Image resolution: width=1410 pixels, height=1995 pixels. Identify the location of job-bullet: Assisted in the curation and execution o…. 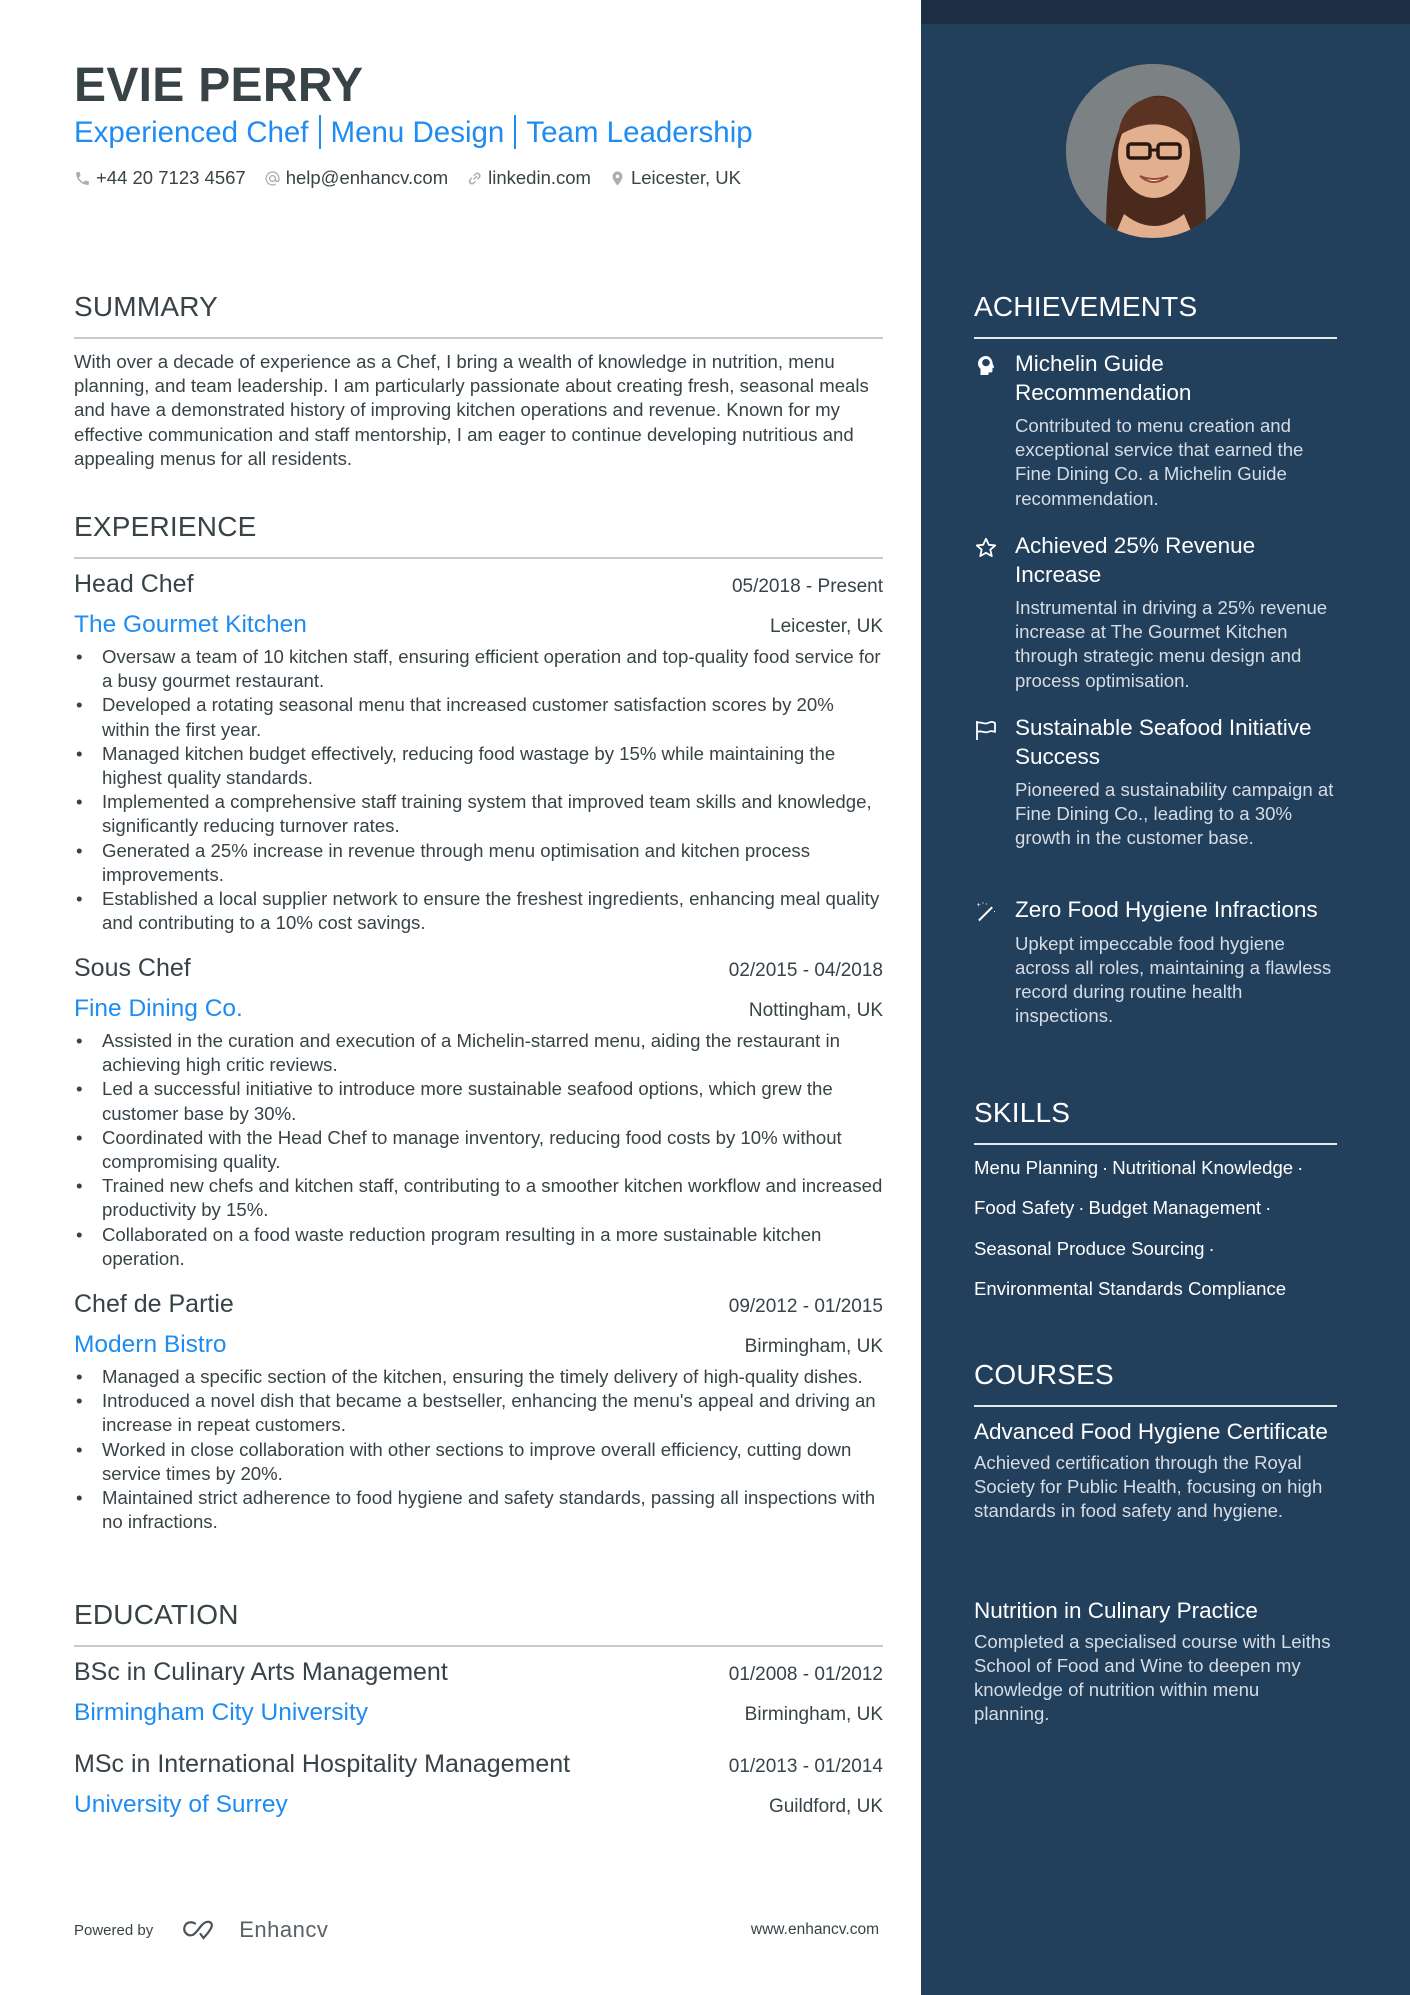
(478, 1053).